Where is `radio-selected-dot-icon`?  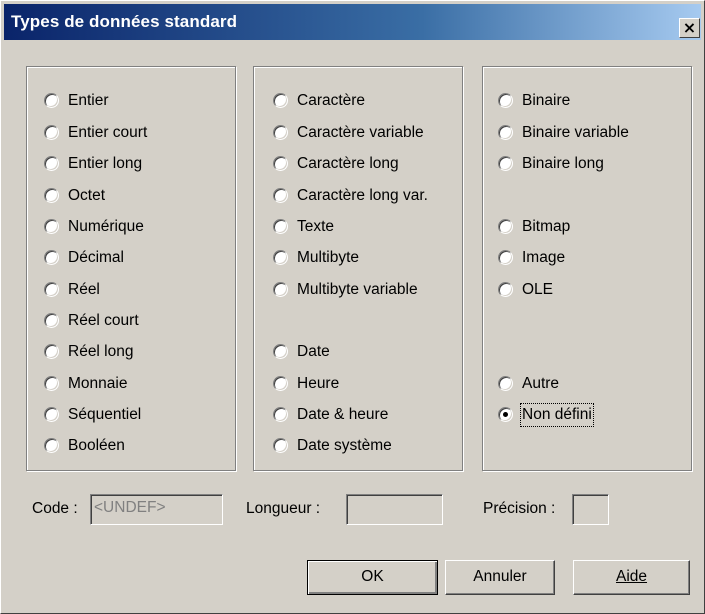
radio-selected-dot-icon is located at coordinates (505, 414).